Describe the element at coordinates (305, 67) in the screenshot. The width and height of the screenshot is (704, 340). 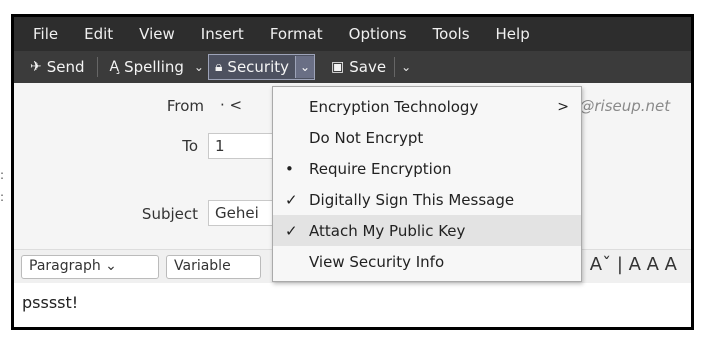
I see `security-dropdown-icon: ⌄` at that location.